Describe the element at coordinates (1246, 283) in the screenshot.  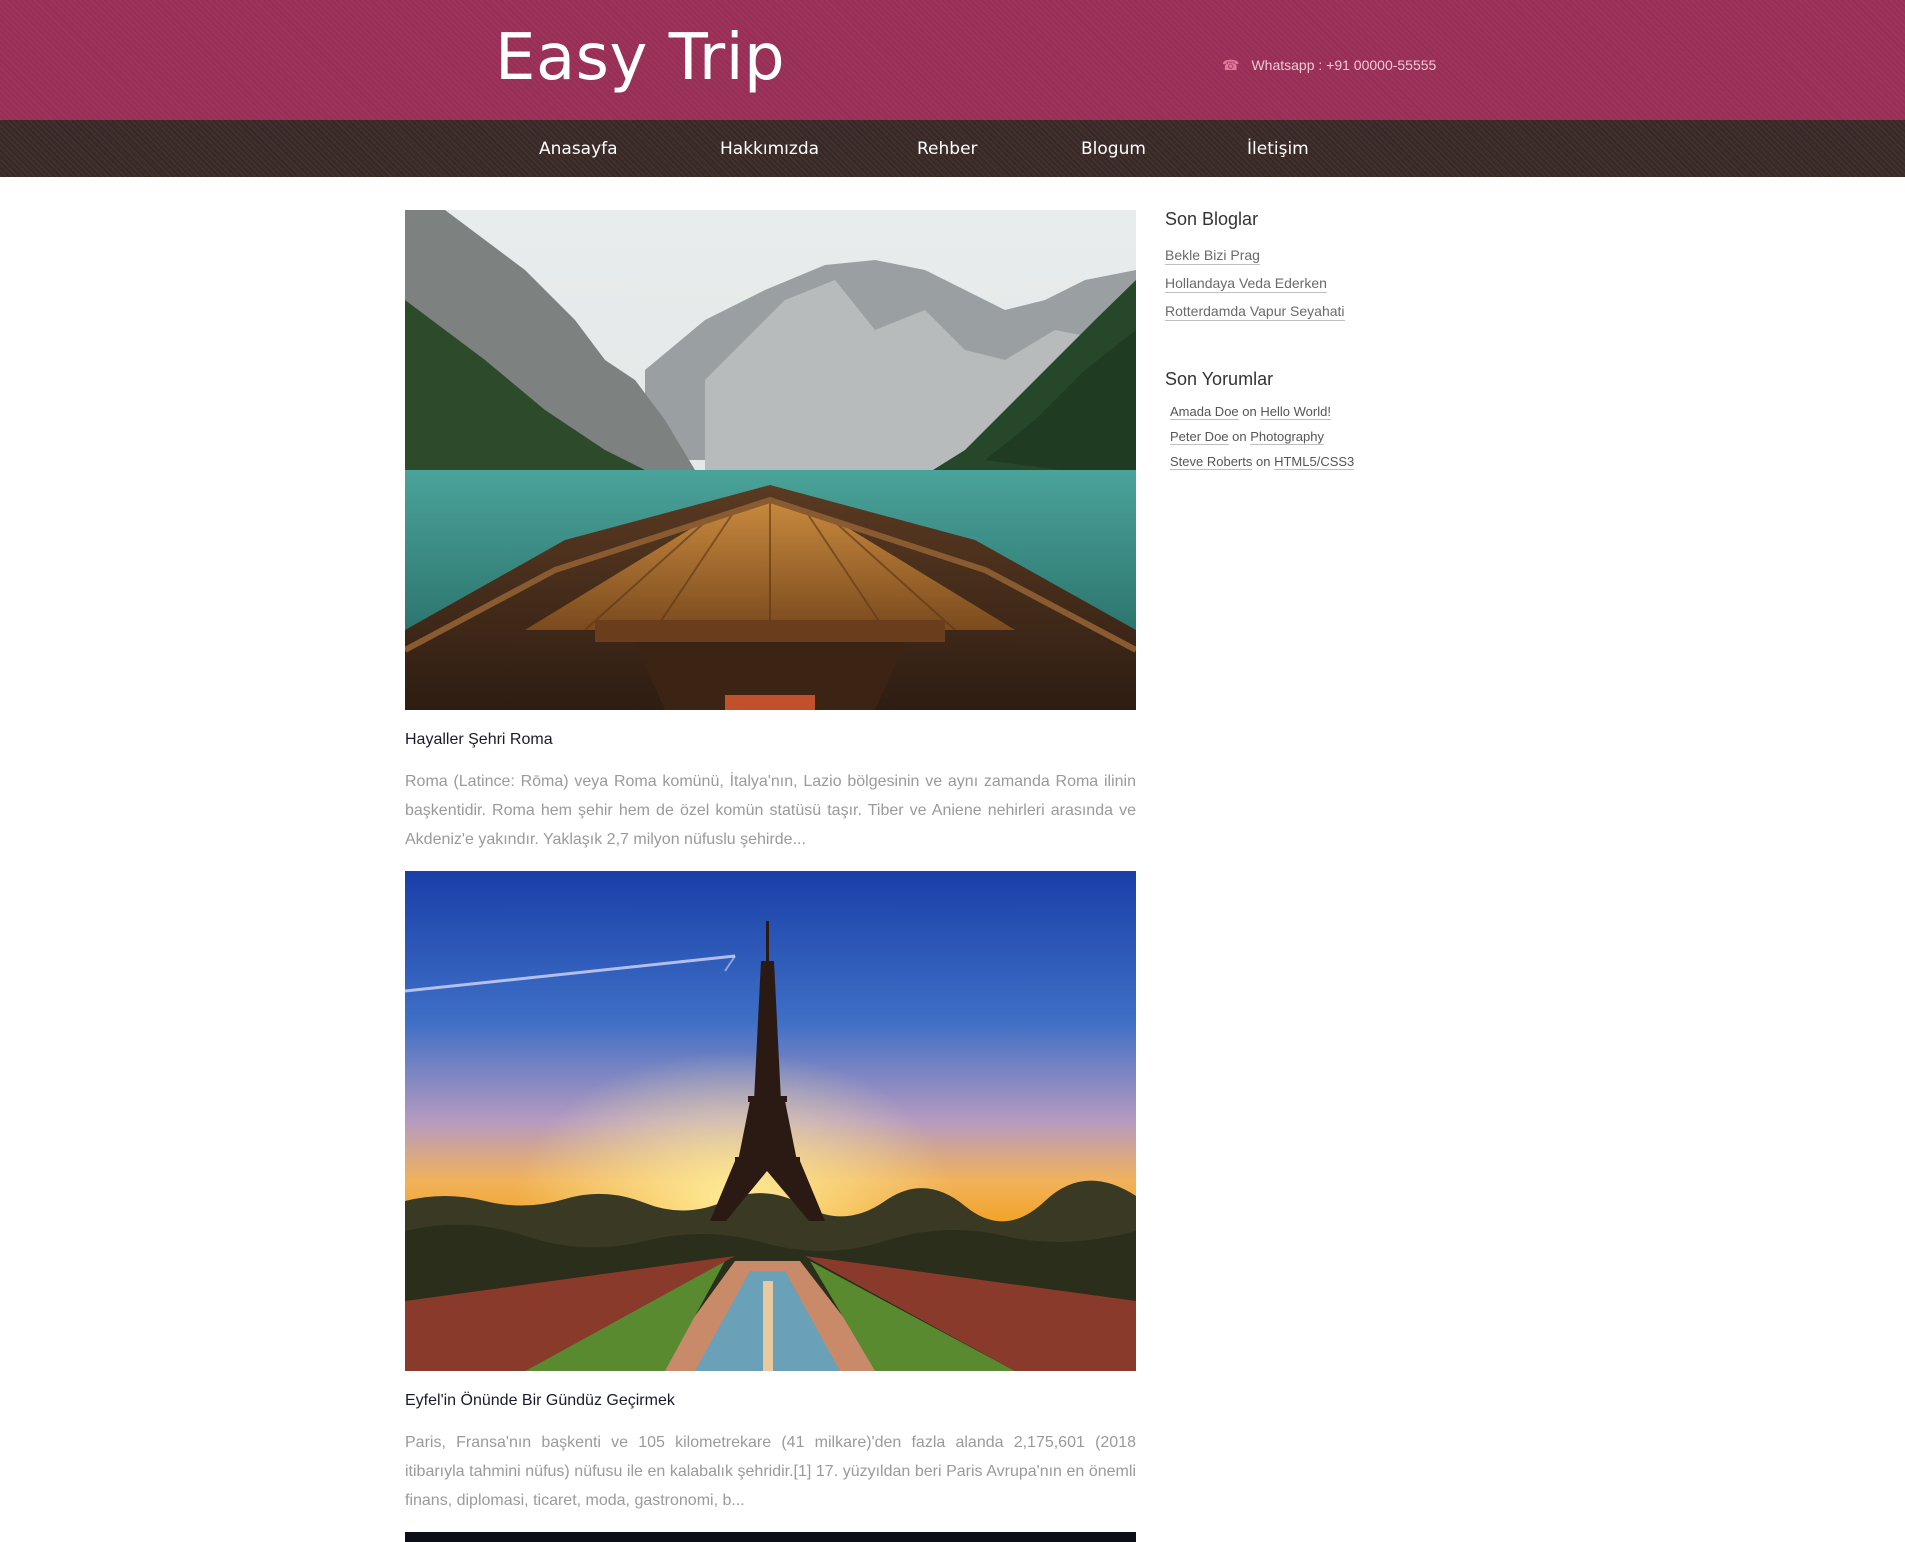
I see `recent-blog-link: Hollandaya Veda Ederken` at that location.